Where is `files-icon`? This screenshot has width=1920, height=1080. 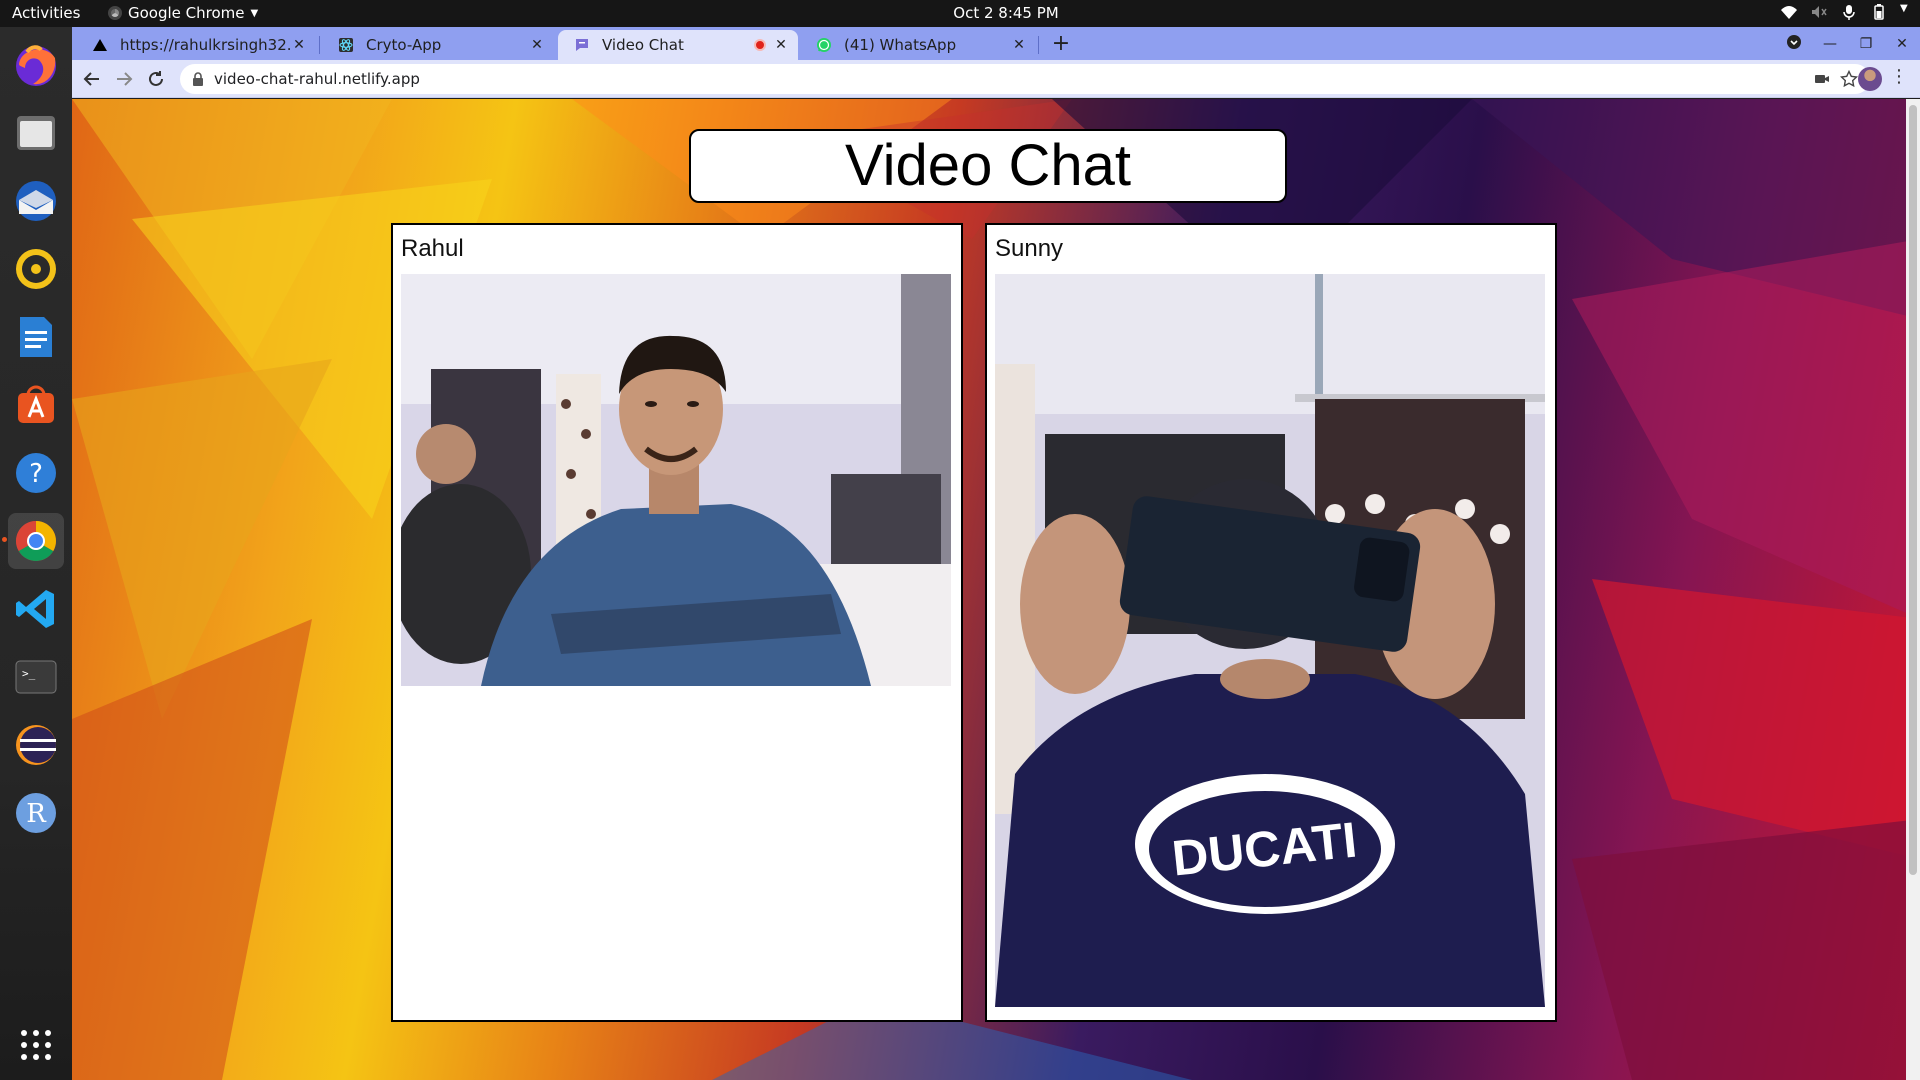
files-icon is located at coordinates (36, 133).